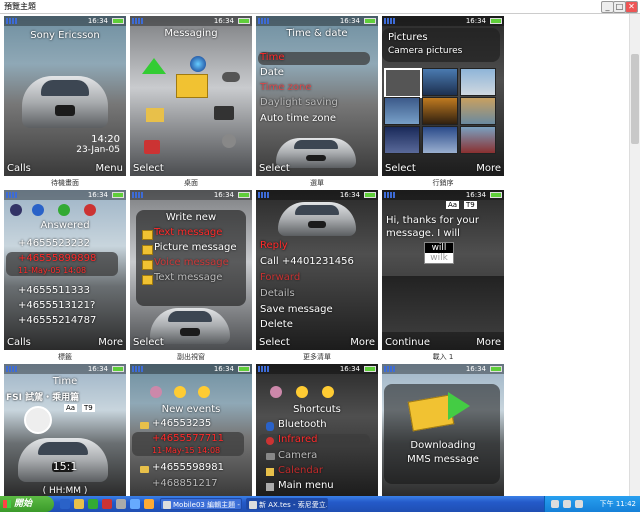 Image resolution: width=640 pixels, height=512 pixels. I want to click on menu-item-auto-time-zone: Auto time zone, so click(298, 118).